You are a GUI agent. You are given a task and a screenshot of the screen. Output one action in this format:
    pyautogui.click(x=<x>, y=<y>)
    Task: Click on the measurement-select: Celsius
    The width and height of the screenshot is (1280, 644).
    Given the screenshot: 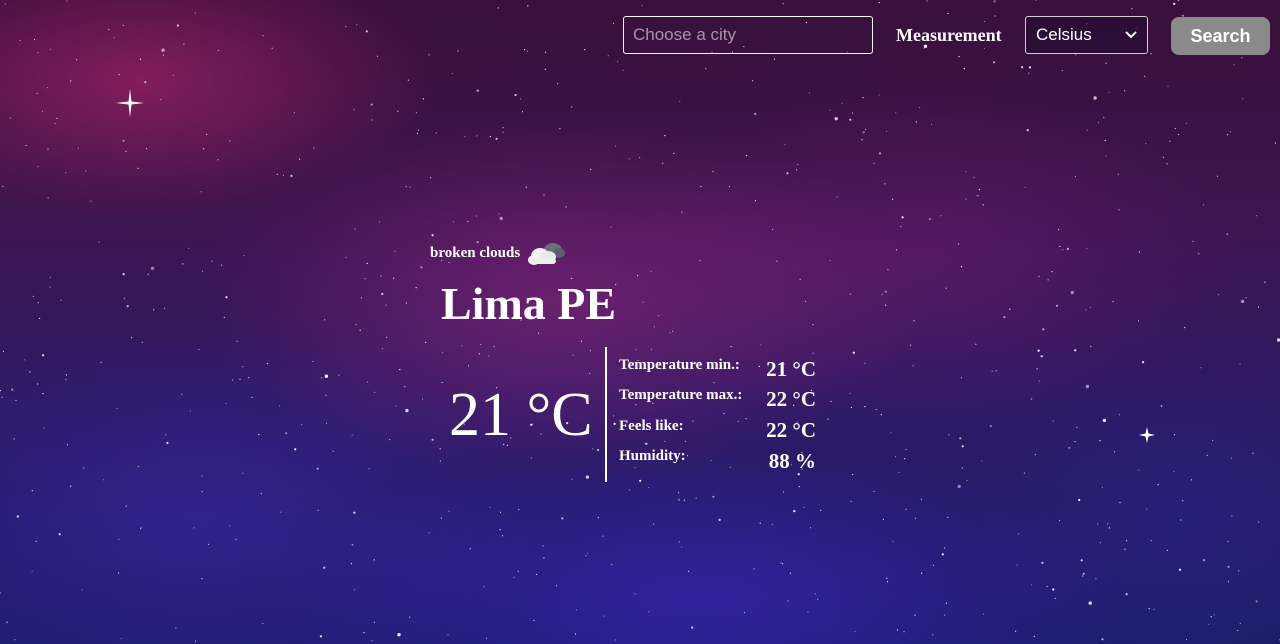 What is the action you would take?
    pyautogui.click(x=1086, y=35)
    